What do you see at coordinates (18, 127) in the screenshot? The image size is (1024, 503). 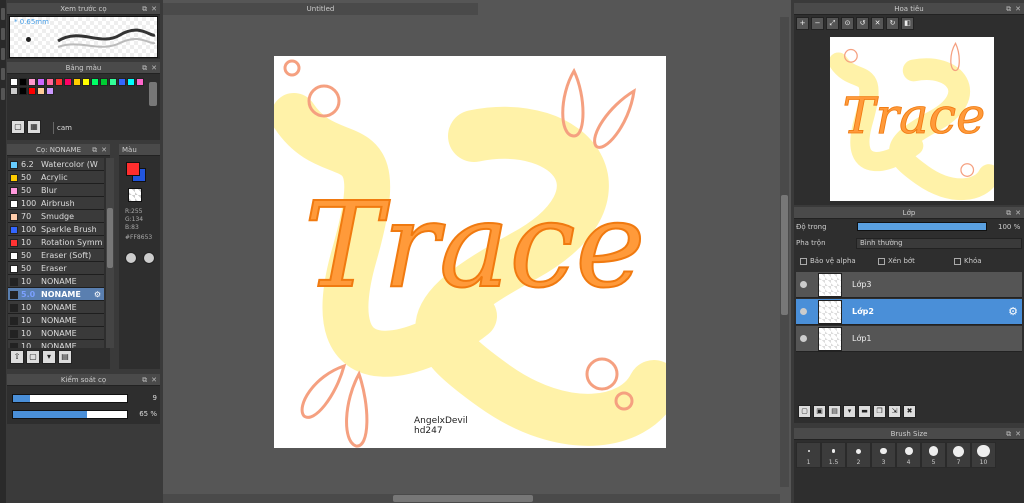 I see `new-swatch-button: ▢` at bounding box center [18, 127].